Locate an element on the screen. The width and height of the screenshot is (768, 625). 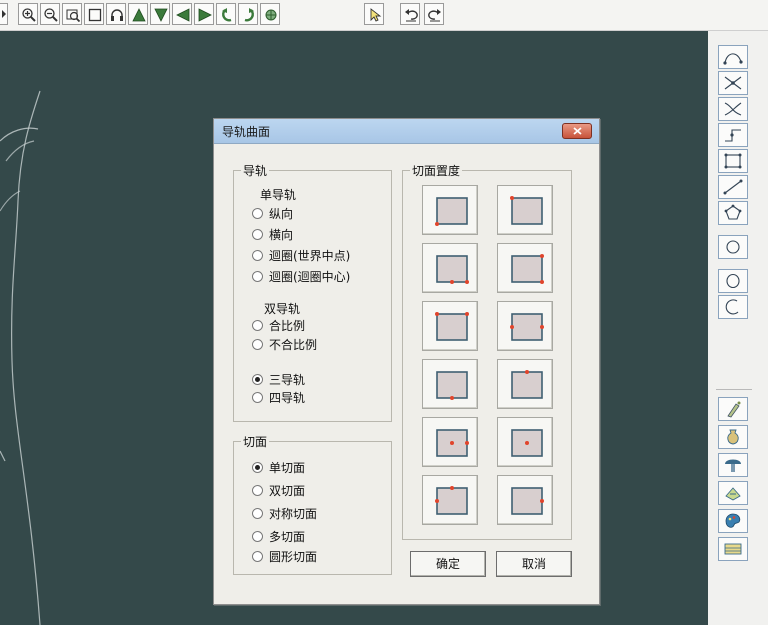
undo-icon is located at coordinates (410, 14).